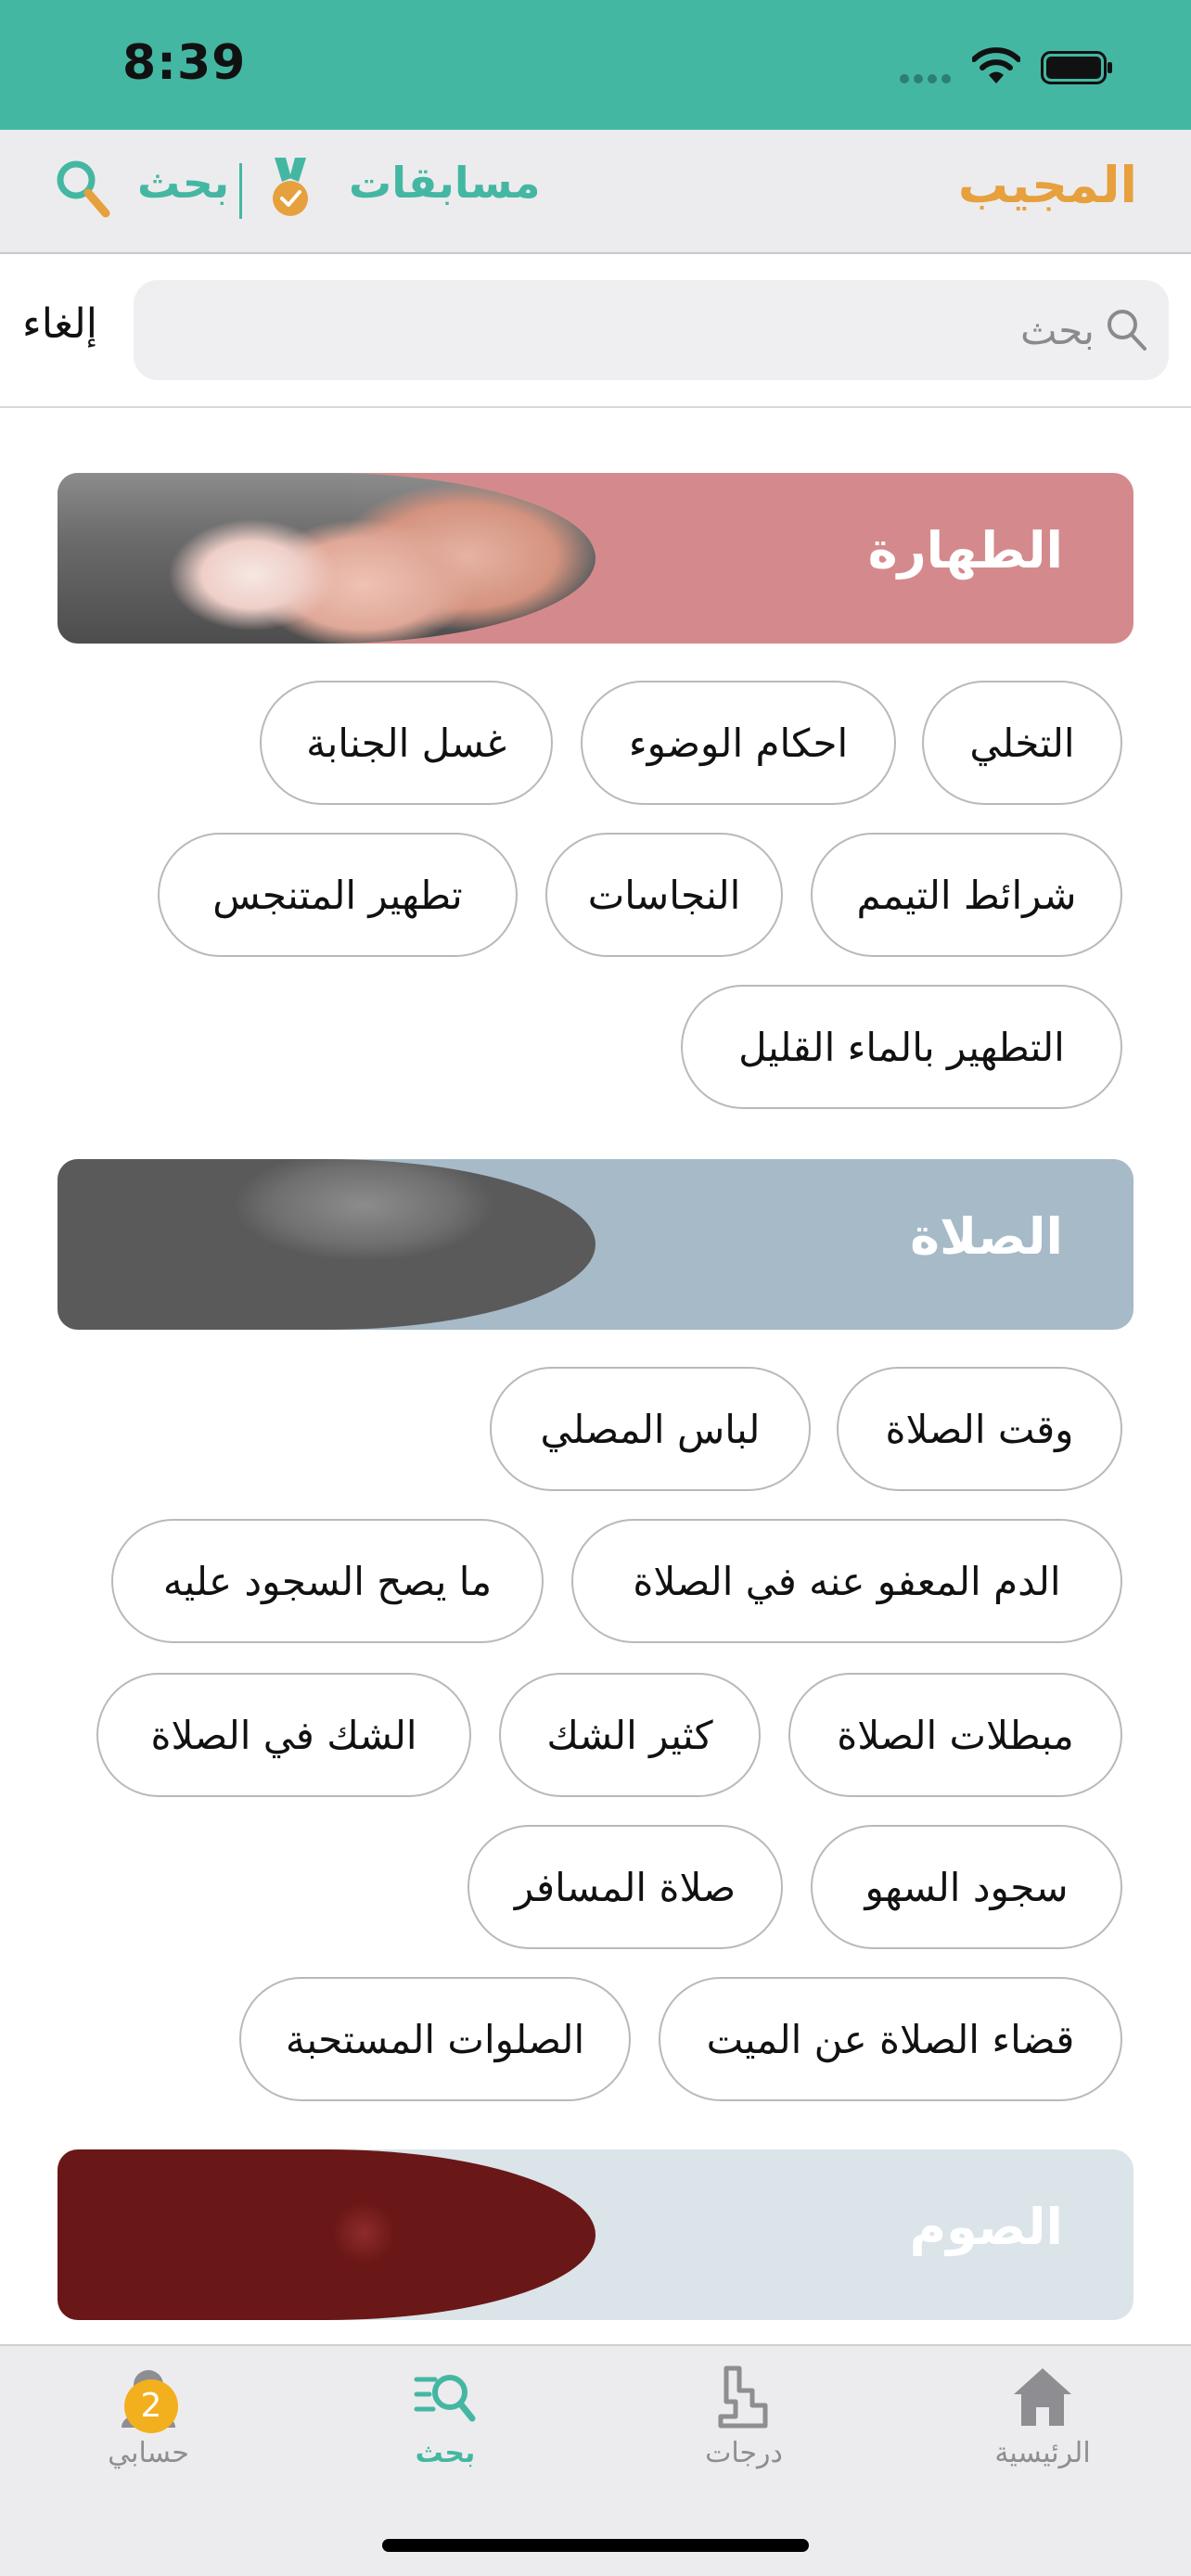 This screenshot has width=1191, height=2576. Describe the element at coordinates (890, 2039) in the screenshot. I see `topic-chip: قضاء الصلاة عن الميت` at that location.